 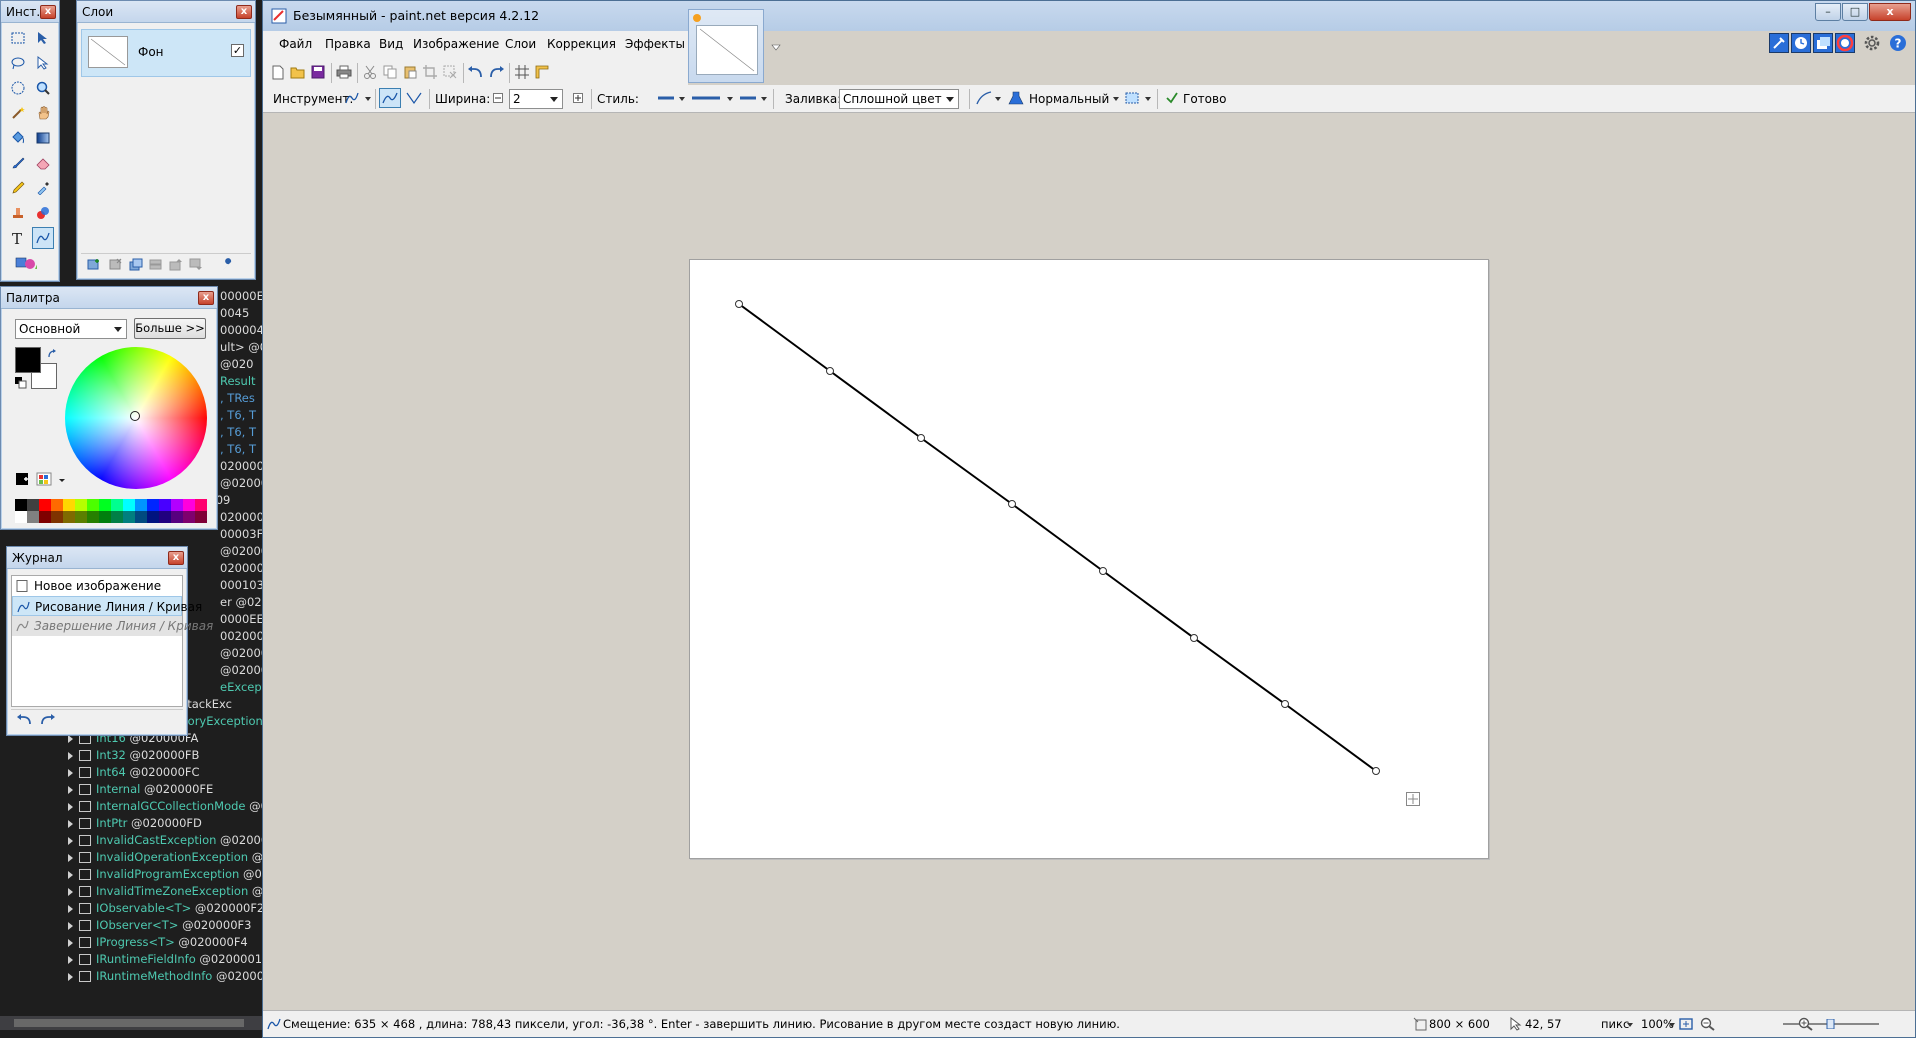 I want to click on ide-tree-row: Int64 @020000FC, so click(x=134, y=772).